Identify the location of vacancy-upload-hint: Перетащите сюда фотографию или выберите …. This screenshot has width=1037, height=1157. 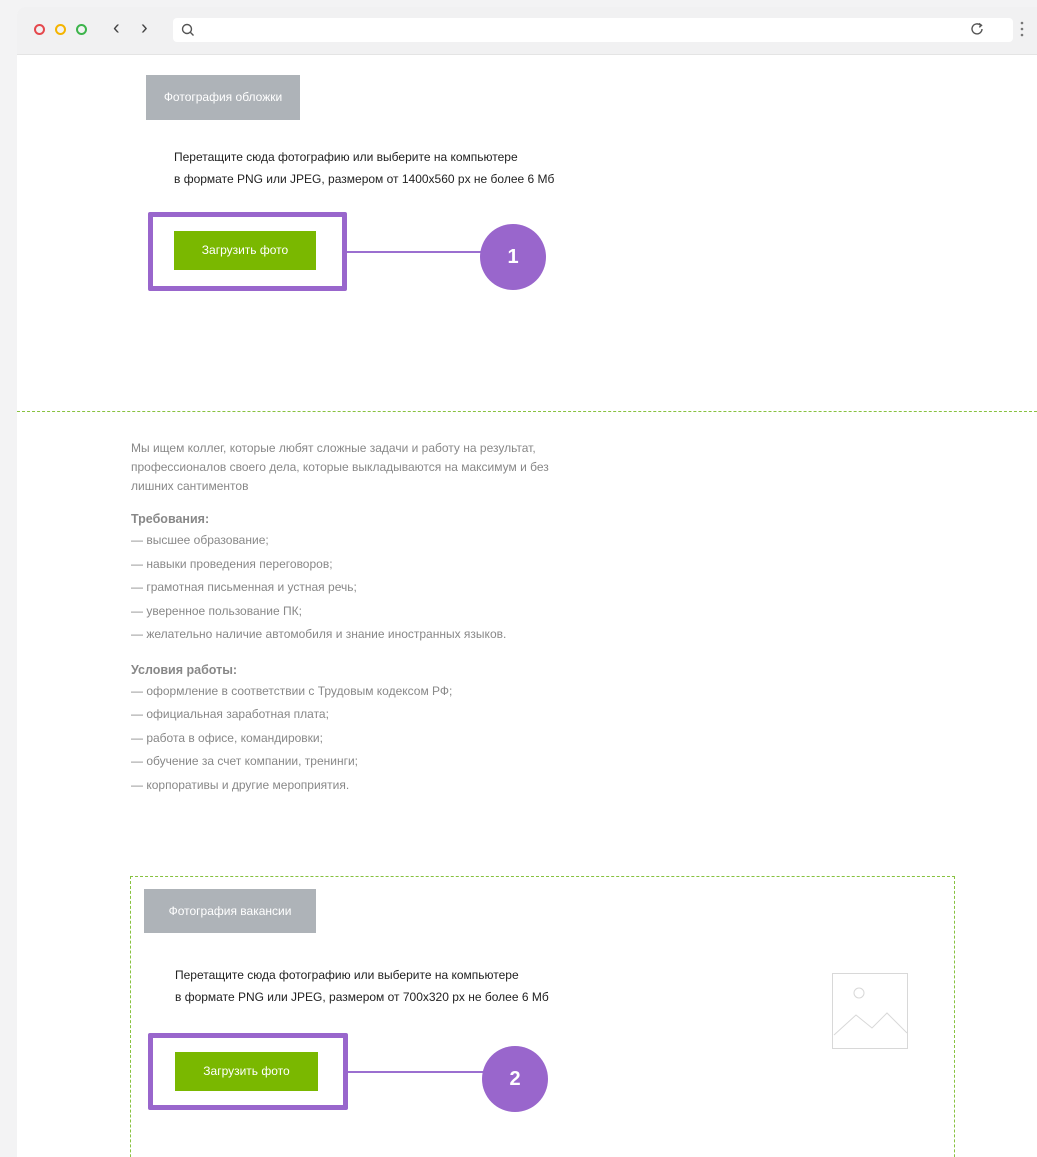
(362, 986).